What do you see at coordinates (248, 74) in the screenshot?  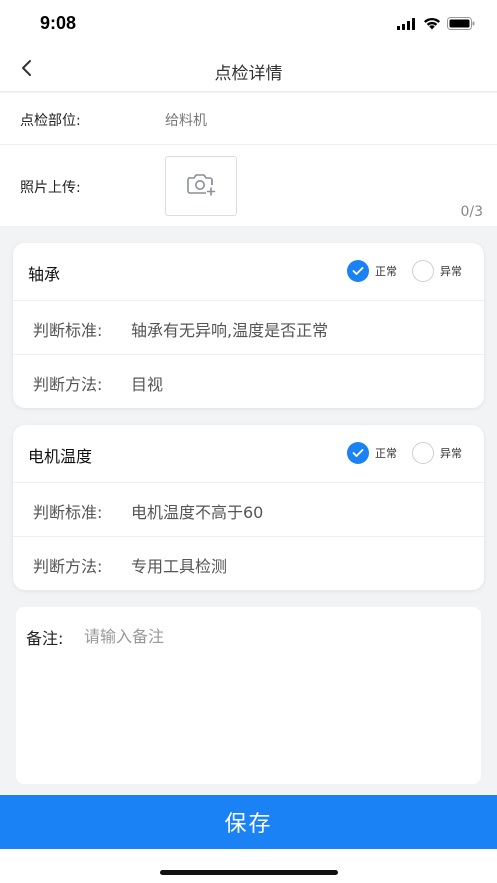 I see `page-title: 点检详情` at bounding box center [248, 74].